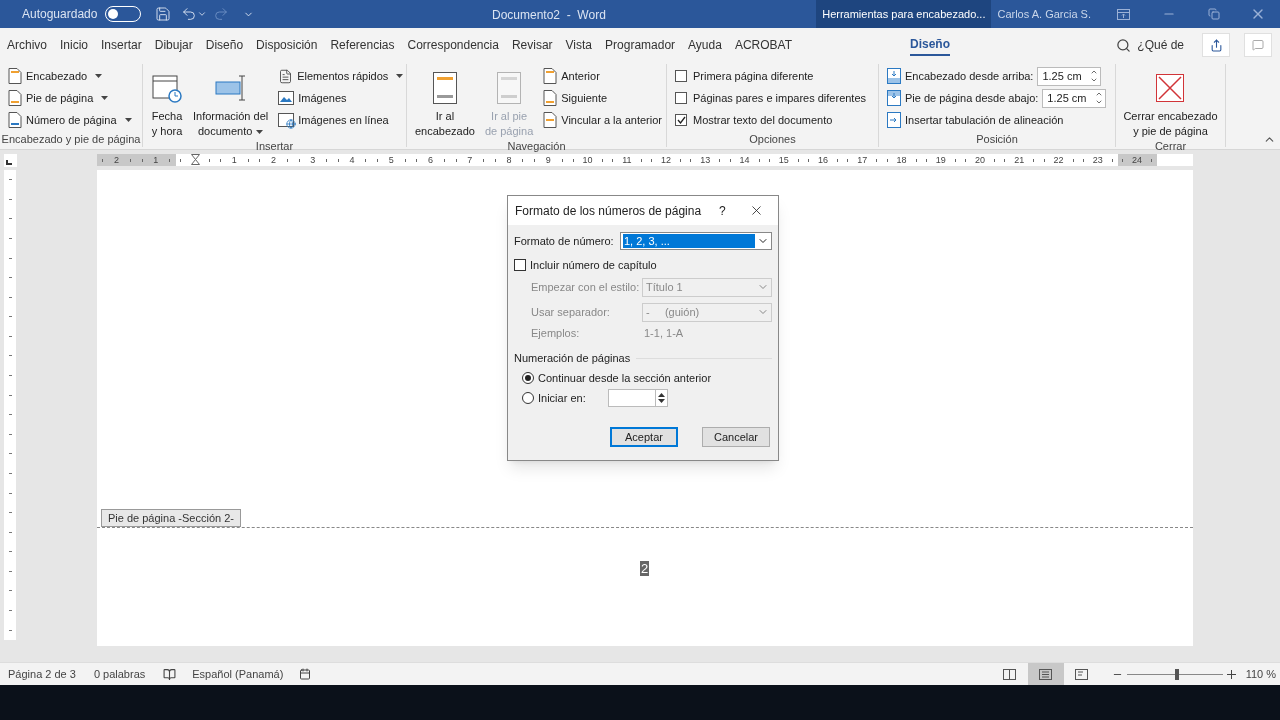 This screenshot has width=1280, height=720. I want to click on start-at-field, so click(637, 398).